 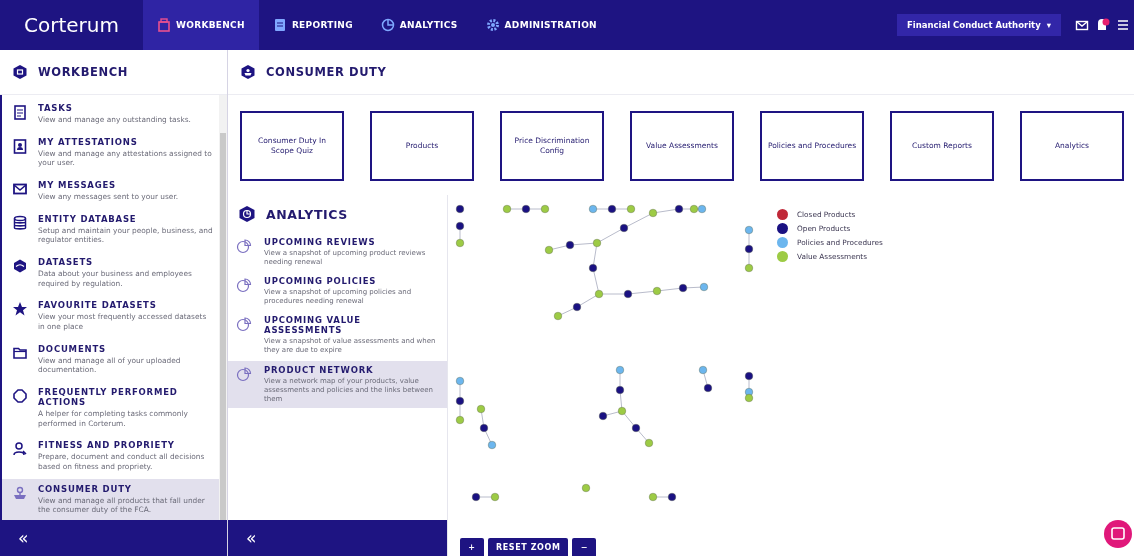 I want to click on organization-dropdown: Financial Conduct Authority ▾, so click(x=978, y=25).